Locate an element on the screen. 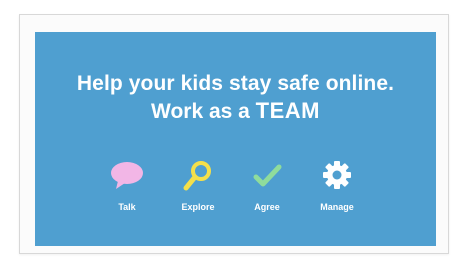 This screenshot has height=259, width=451. speech-bubble-icon is located at coordinates (127, 175).